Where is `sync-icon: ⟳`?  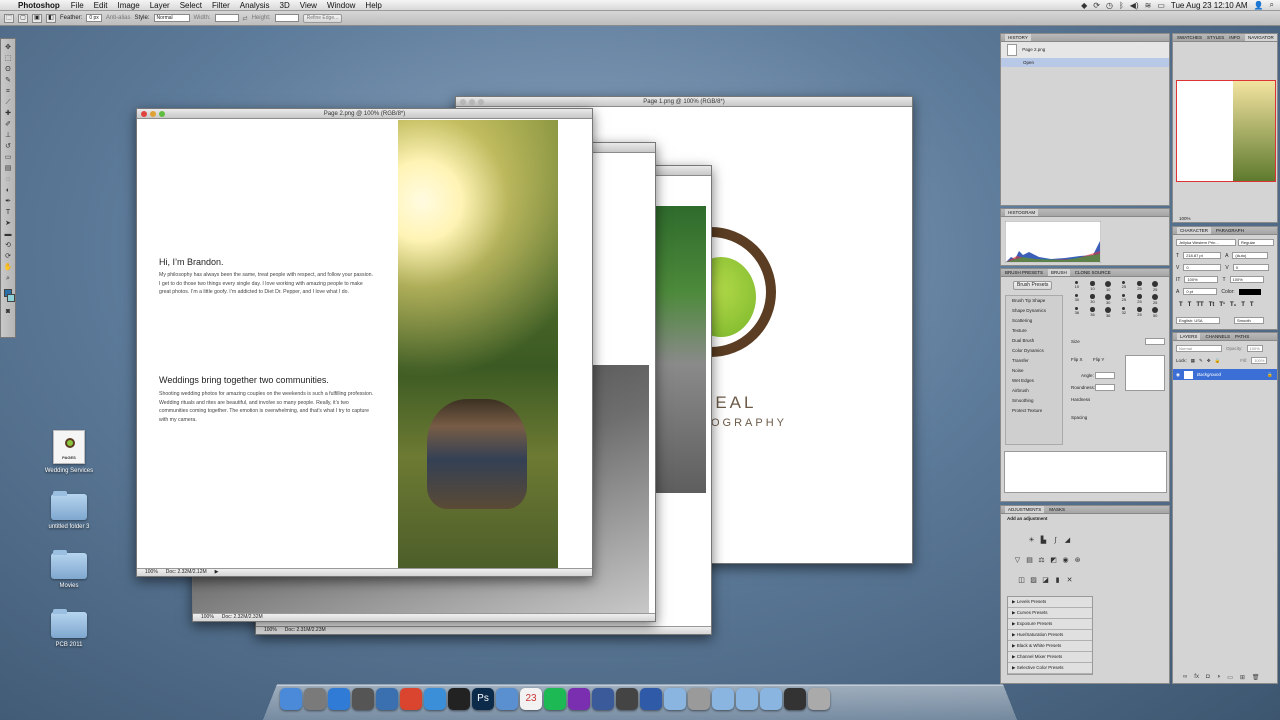 sync-icon: ⟳ is located at coordinates (1096, 5).